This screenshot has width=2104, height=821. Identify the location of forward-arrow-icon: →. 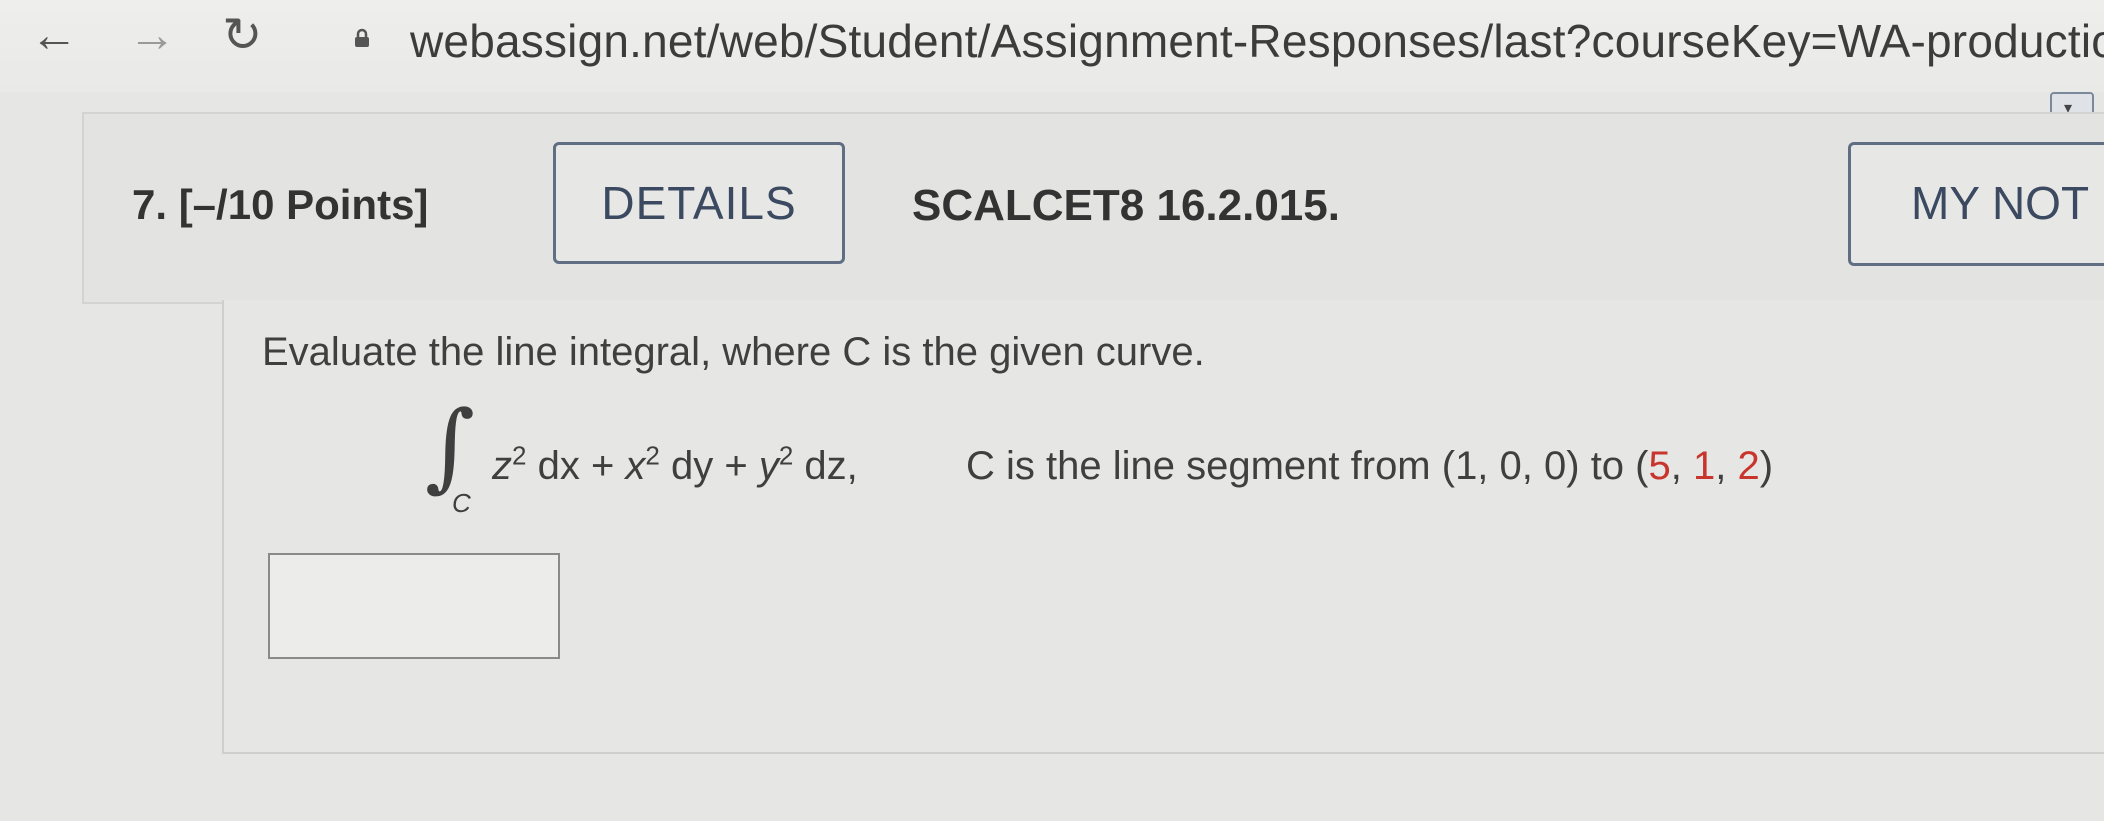
(152, 36).